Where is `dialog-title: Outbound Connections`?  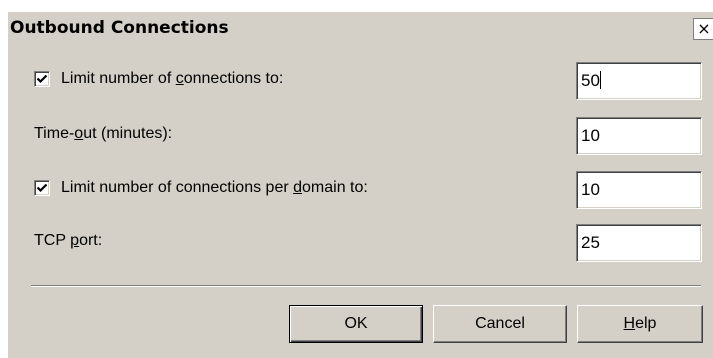
dialog-title: Outbound Connections is located at coordinates (119, 28).